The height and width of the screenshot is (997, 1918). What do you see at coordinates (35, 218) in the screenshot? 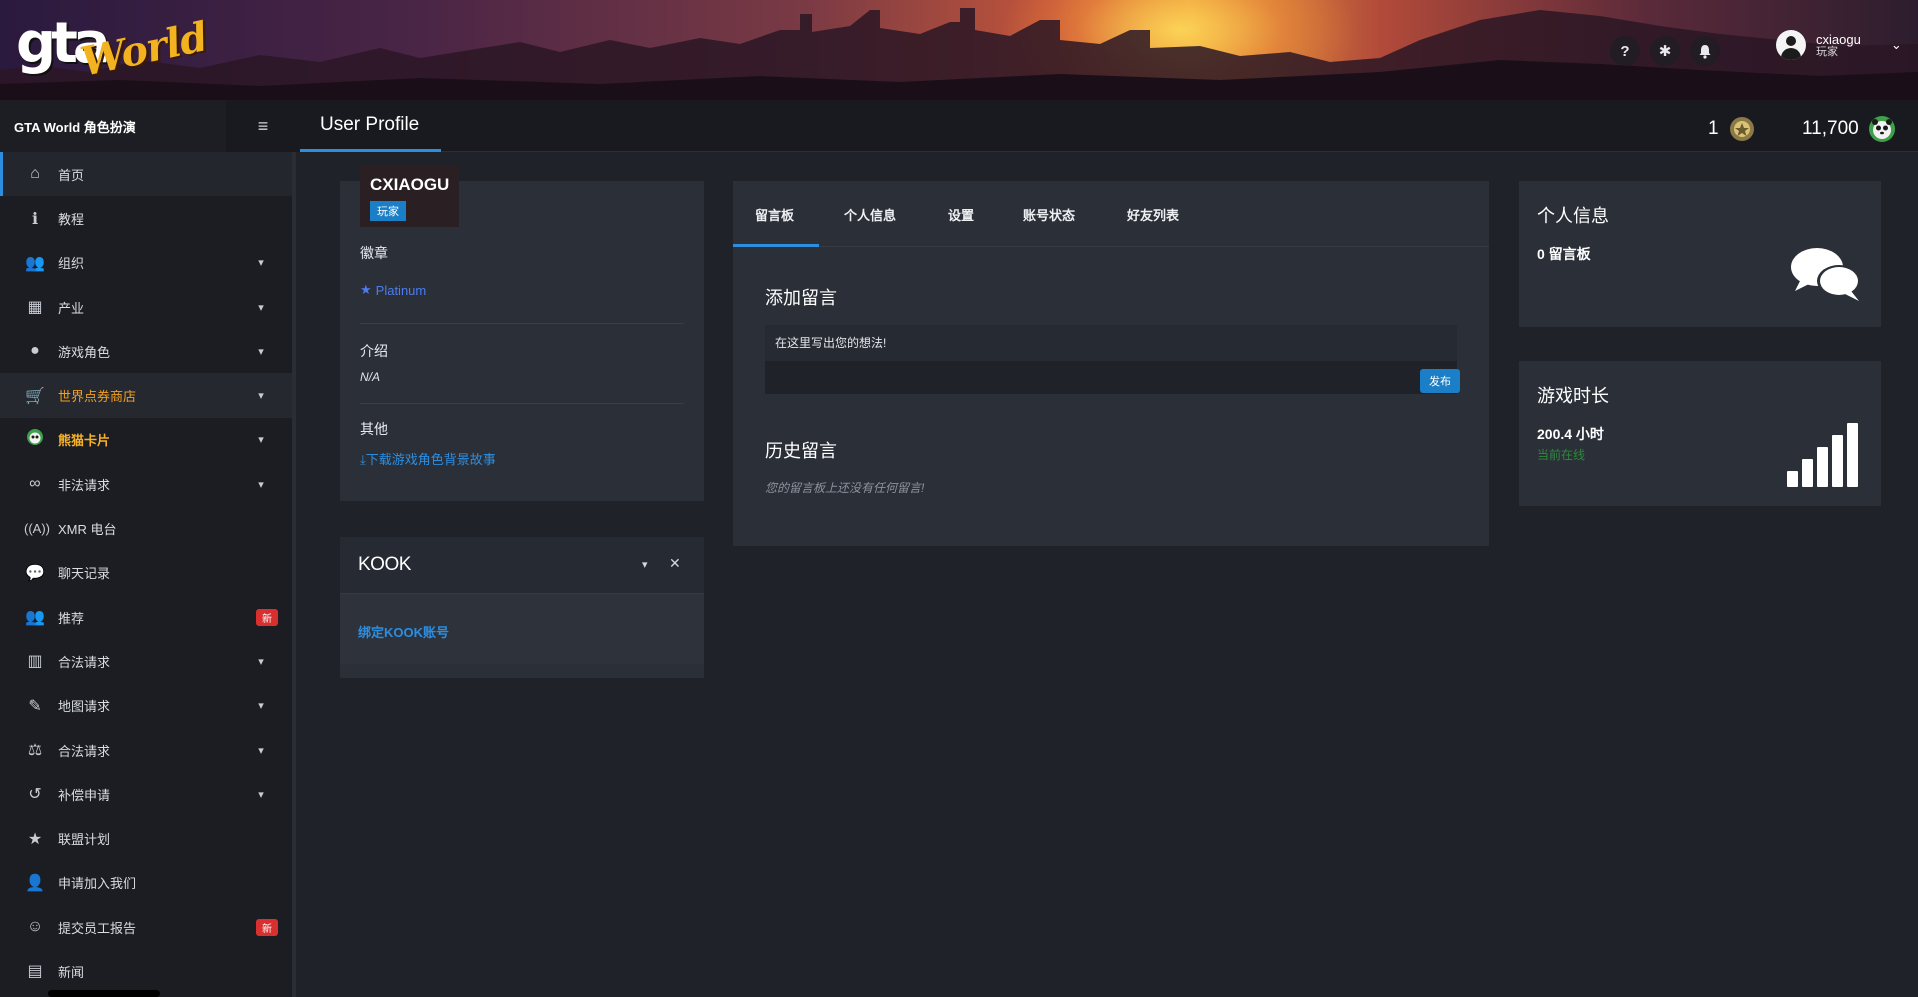
I see `info-icon: i` at bounding box center [35, 218].